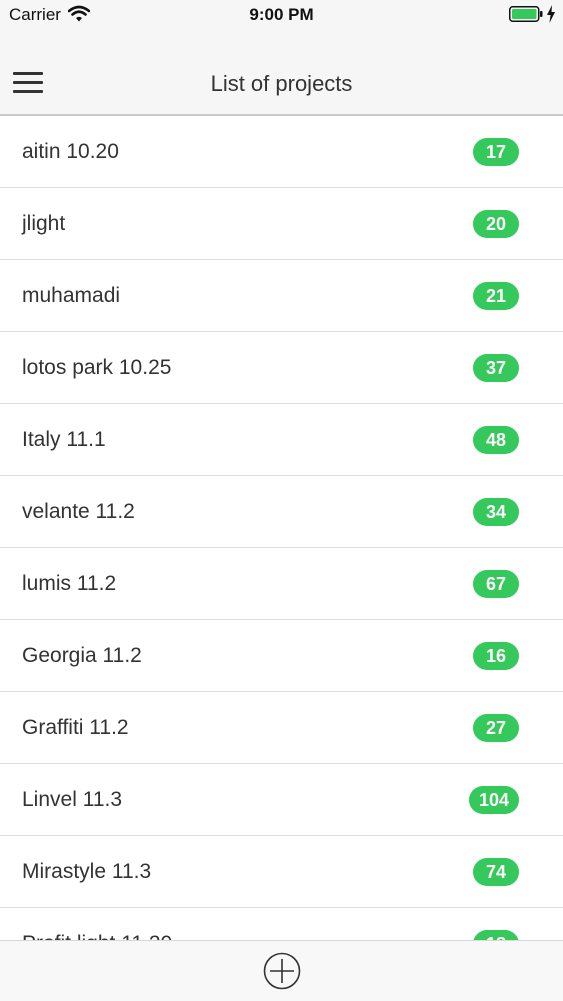  What do you see at coordinates (493, 800) in the screenshot?
I see `task-count-badge: 104` at bounding box center [493, 800].